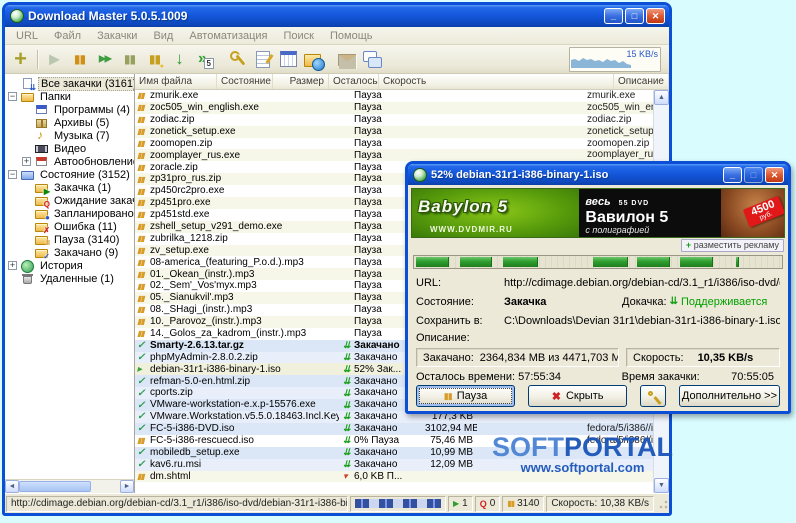 This screenshot has height=523, width=796. I want to click on file-name: zodiac.zip, so click(172, 119).